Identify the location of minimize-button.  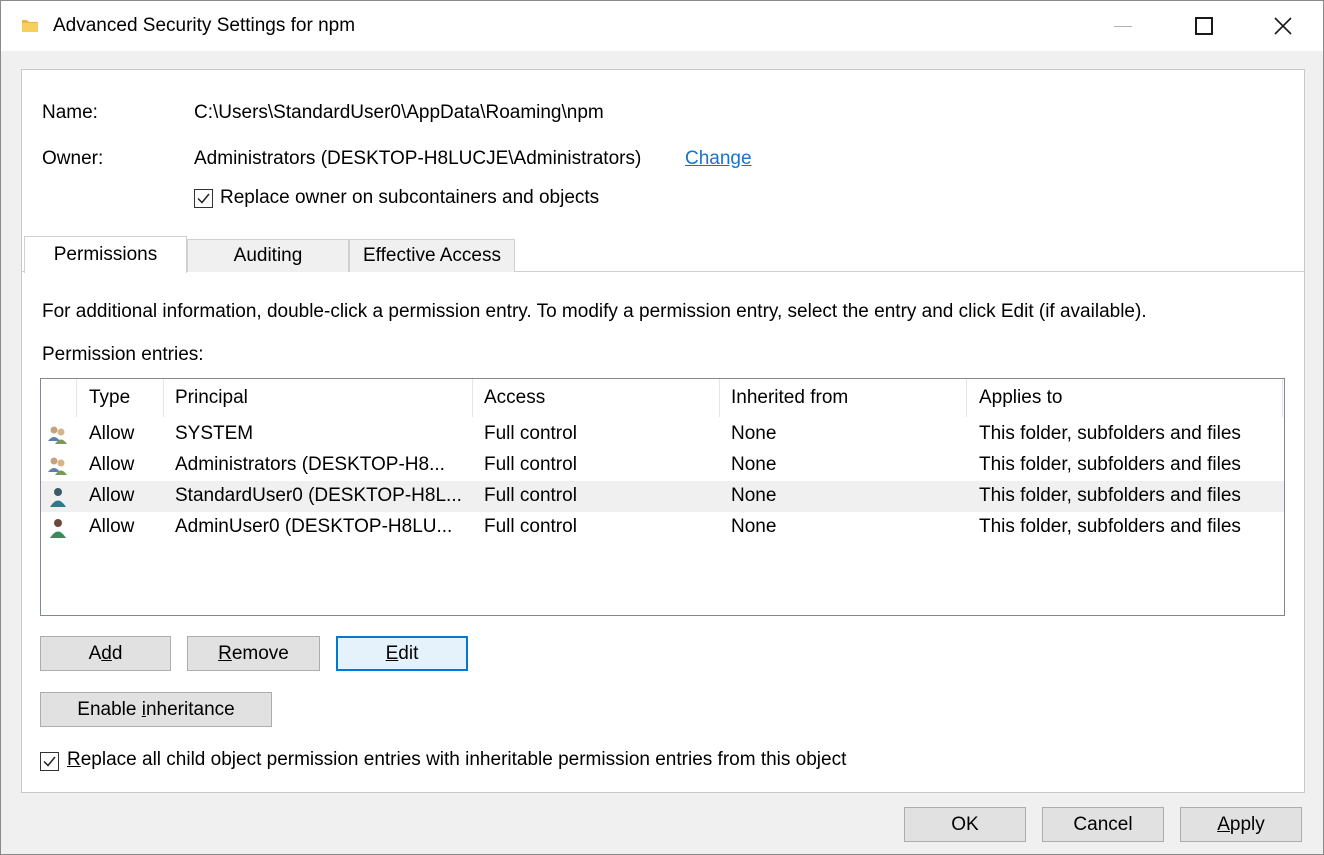
(1123, 26).